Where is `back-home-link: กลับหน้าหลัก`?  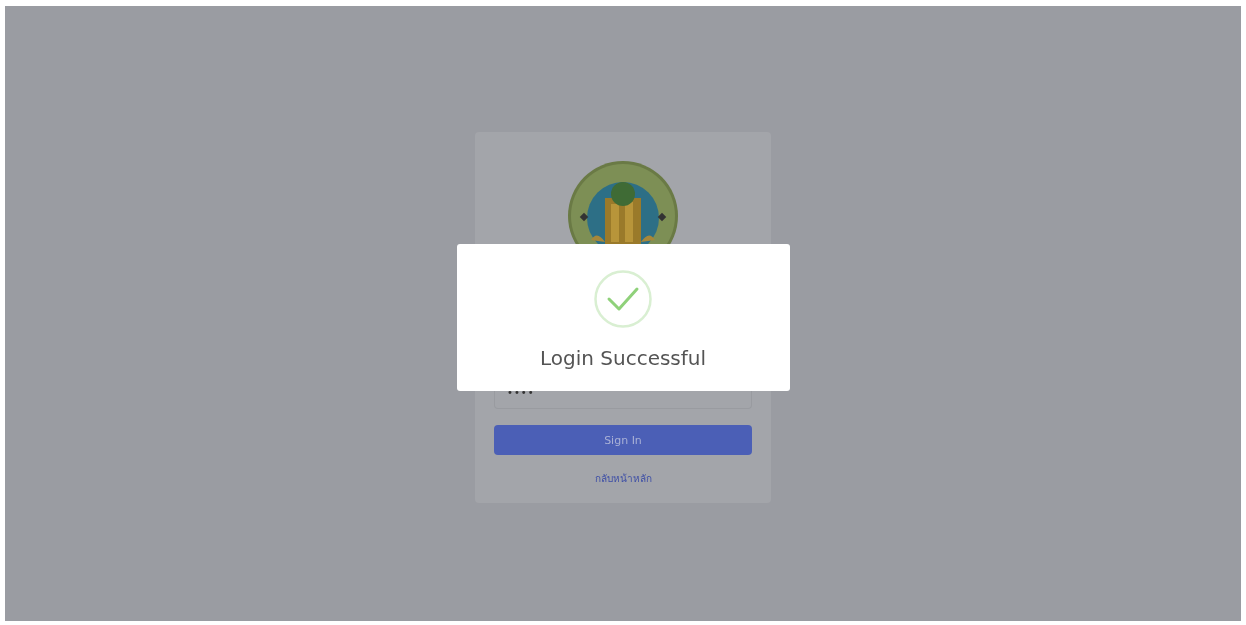 back-home-link: กลับหน้าหลัก is located at coordinates (623, 478).